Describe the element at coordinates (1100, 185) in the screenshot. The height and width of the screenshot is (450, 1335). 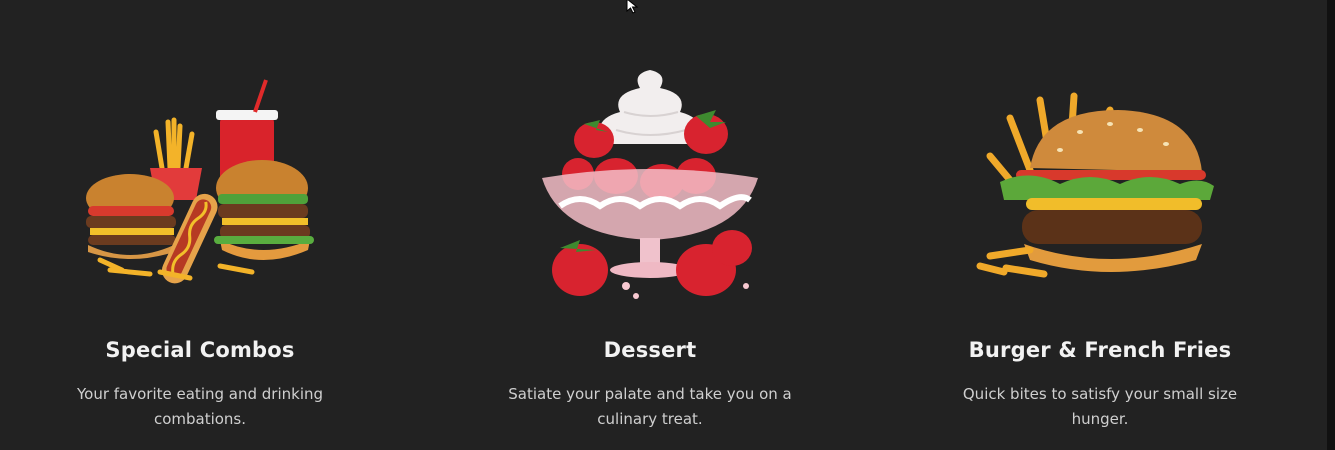
I see `burger-fries-icon` at that location.